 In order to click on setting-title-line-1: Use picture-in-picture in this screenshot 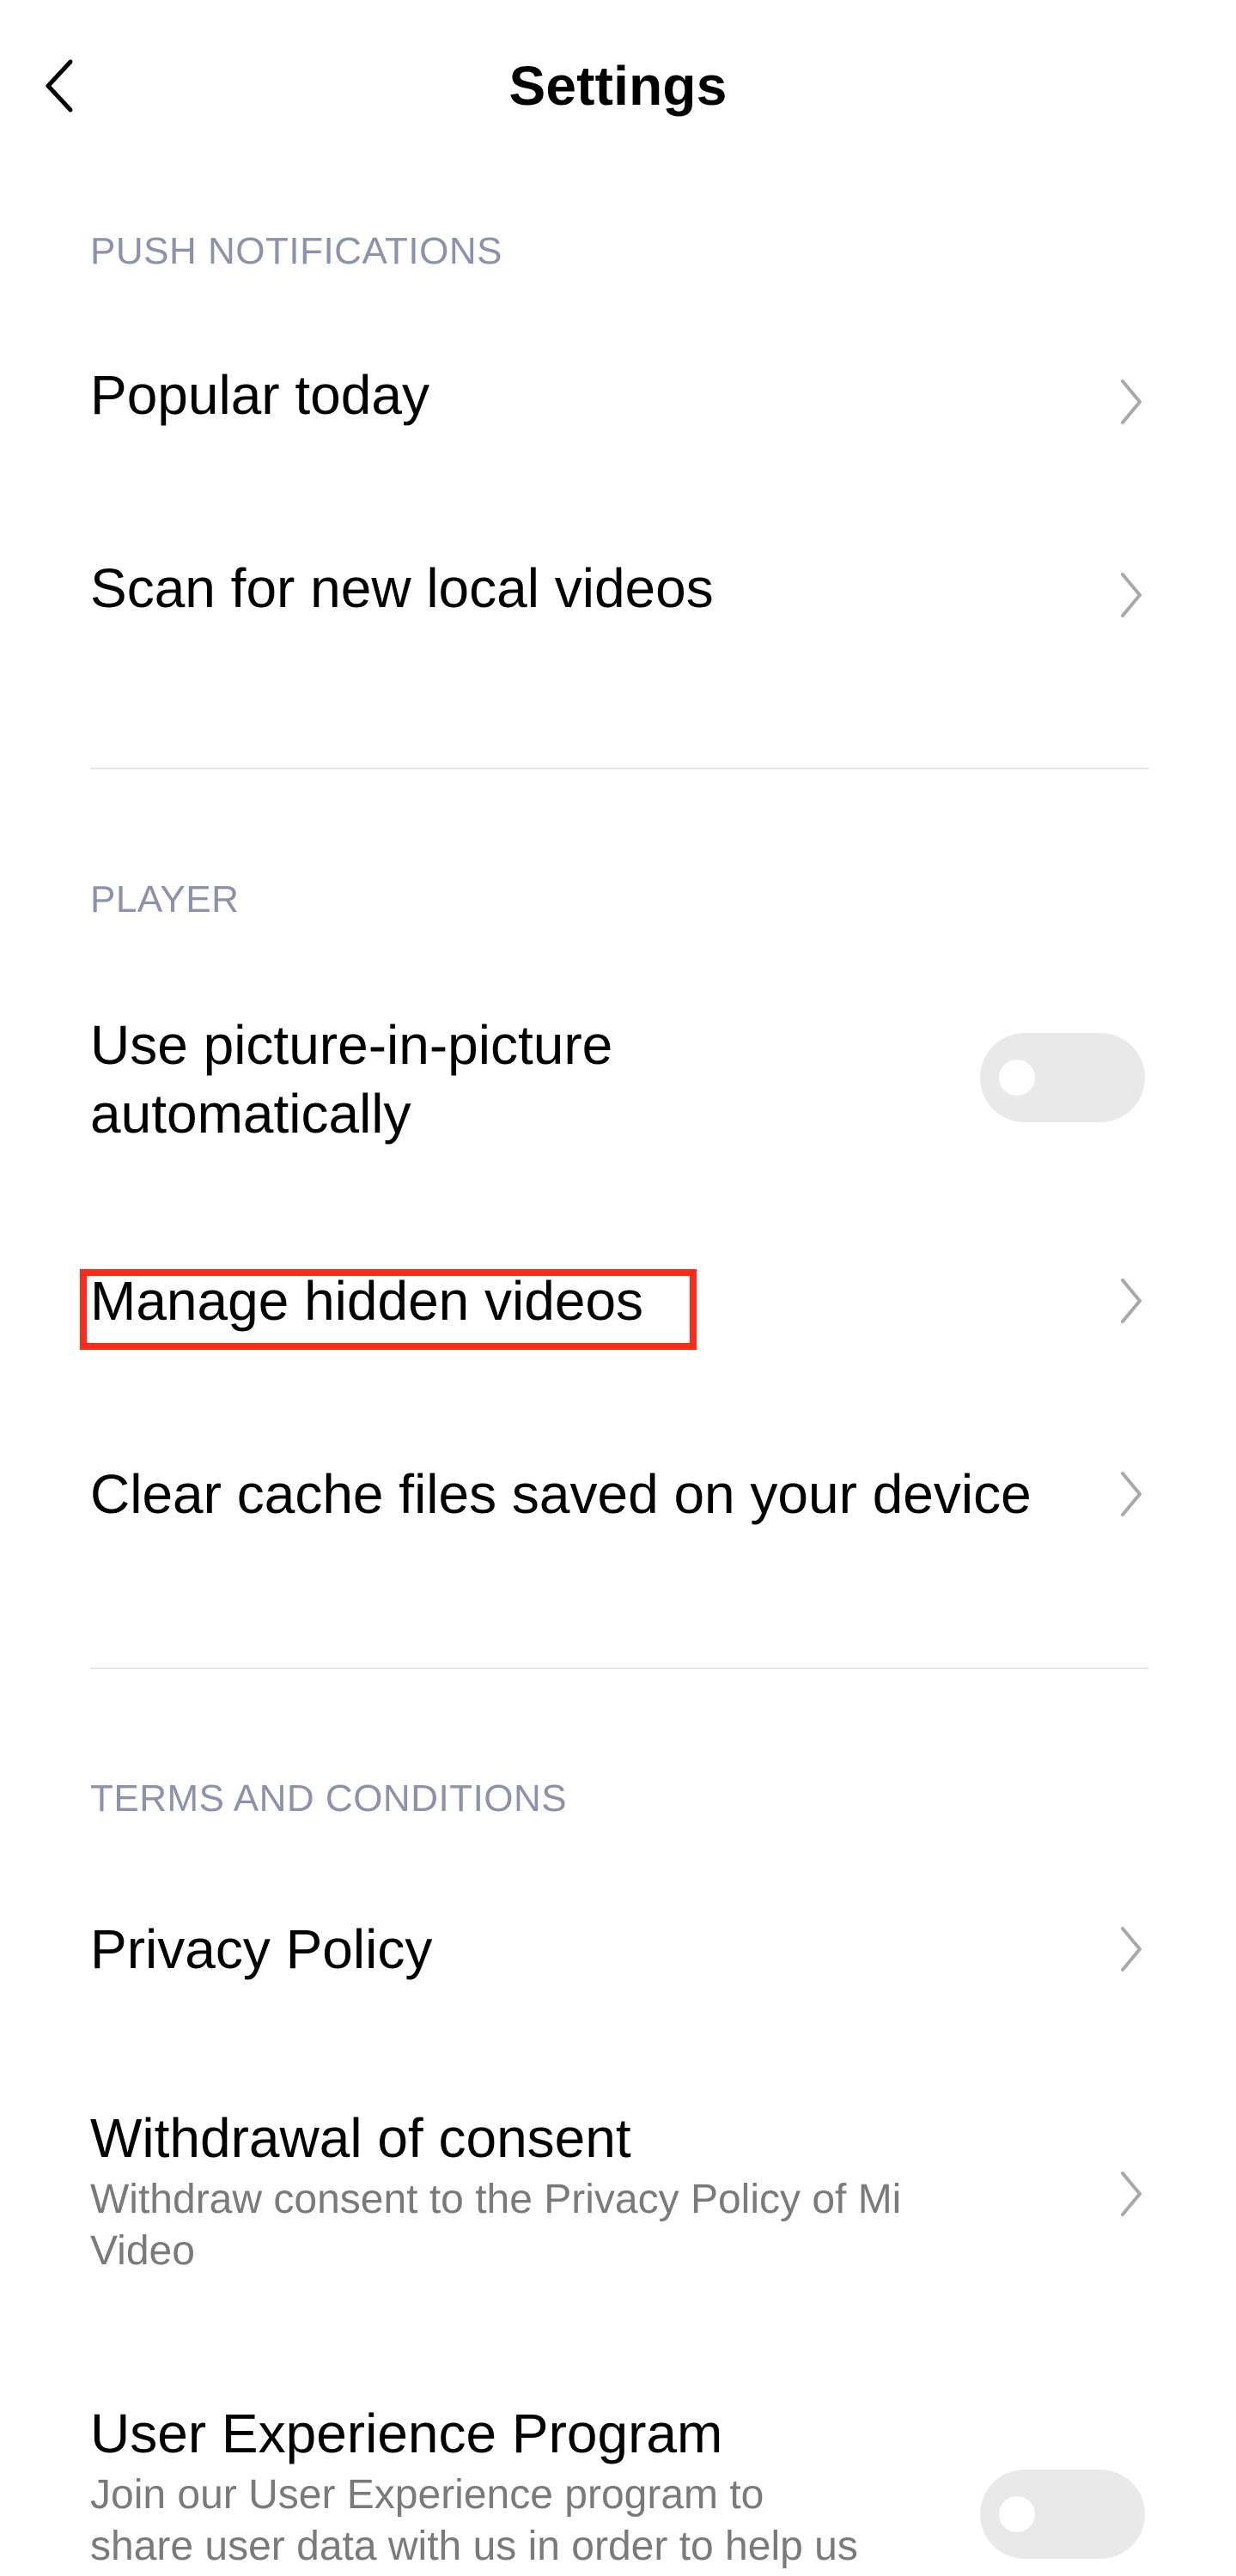, I will do `click(351, 1045)`.